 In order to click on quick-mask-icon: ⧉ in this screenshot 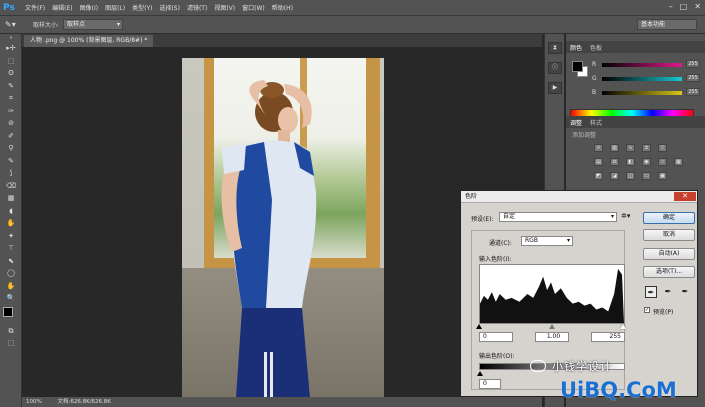, I will do `click(11, 331)`.